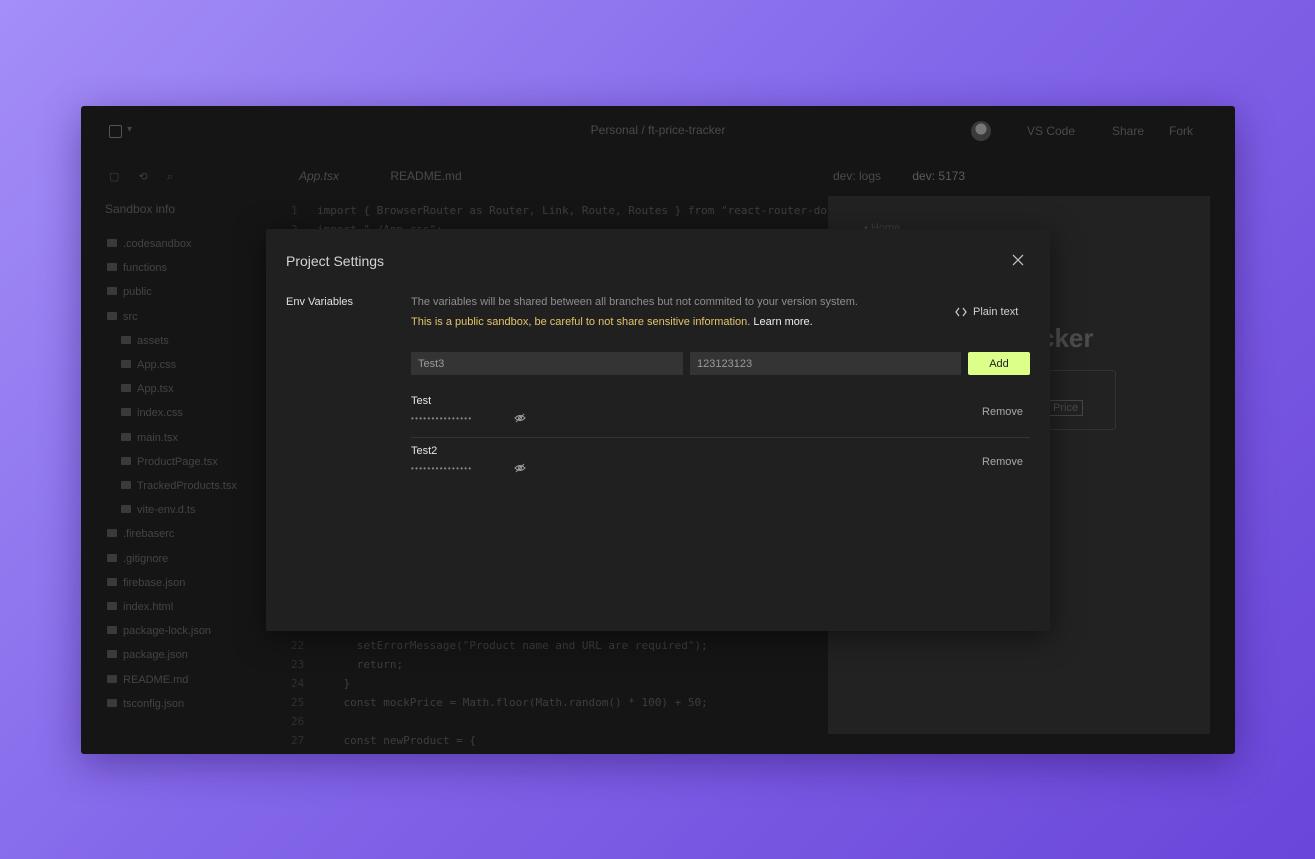  I want to click on env-variable-row: Test2 ••••••••••••••• Remove, so click(720, 468).